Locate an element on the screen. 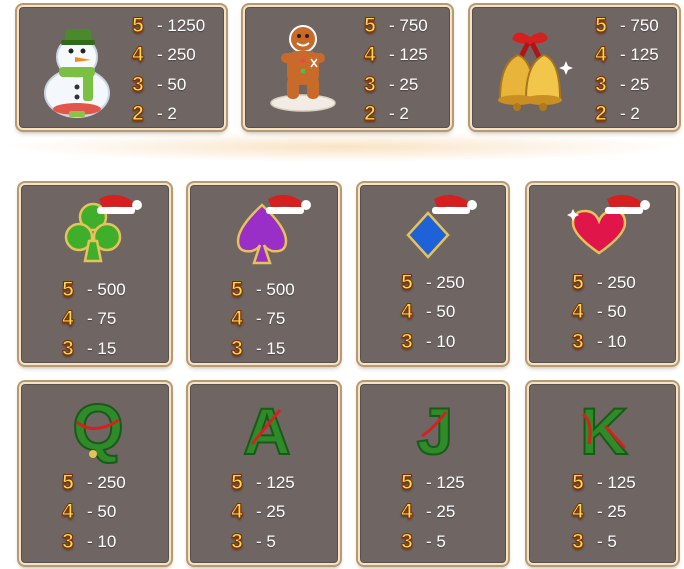  pay-row: 4 - 50 is located at coordinates (602, 313).